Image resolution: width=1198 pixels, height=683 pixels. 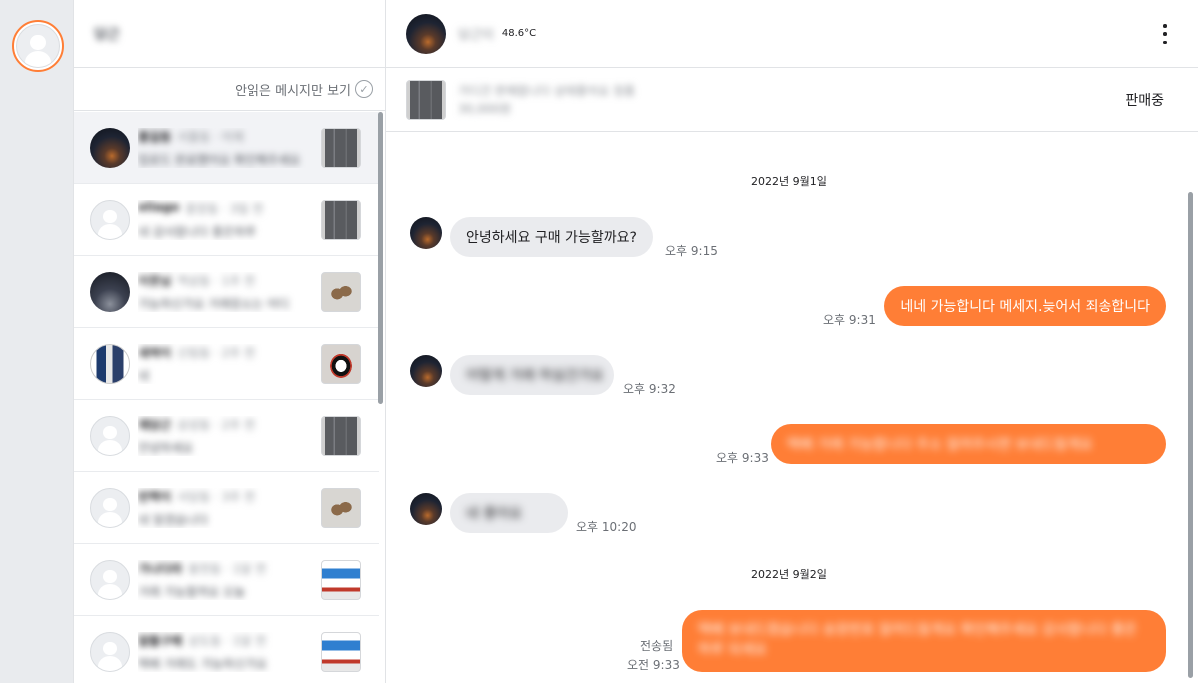 I want to click on chat-room-item: eliago 중앙동 · 3일 전네 감사합니다 좋은하루, so click(x=226, y=220).